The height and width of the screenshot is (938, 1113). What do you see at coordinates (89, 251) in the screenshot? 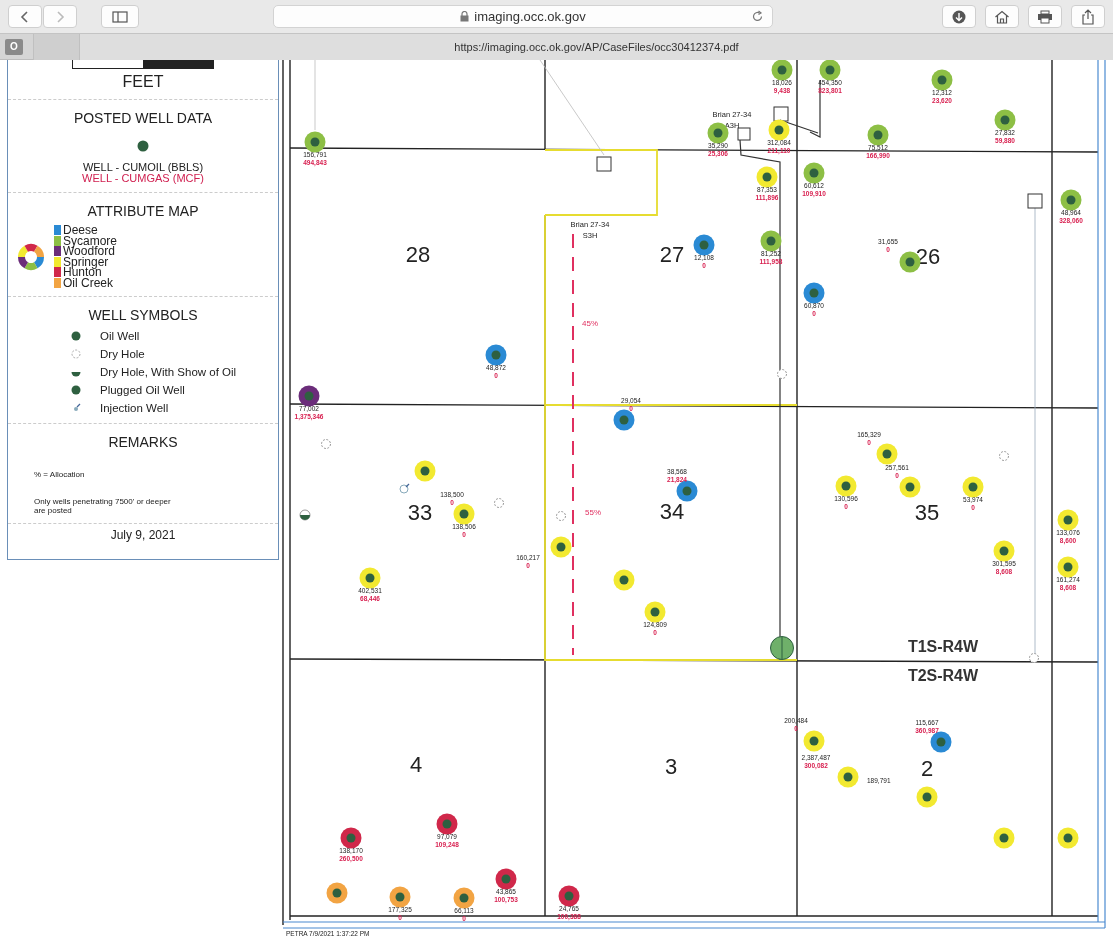
I see `formation-label: Woodford` at bounding box center [89, 251].